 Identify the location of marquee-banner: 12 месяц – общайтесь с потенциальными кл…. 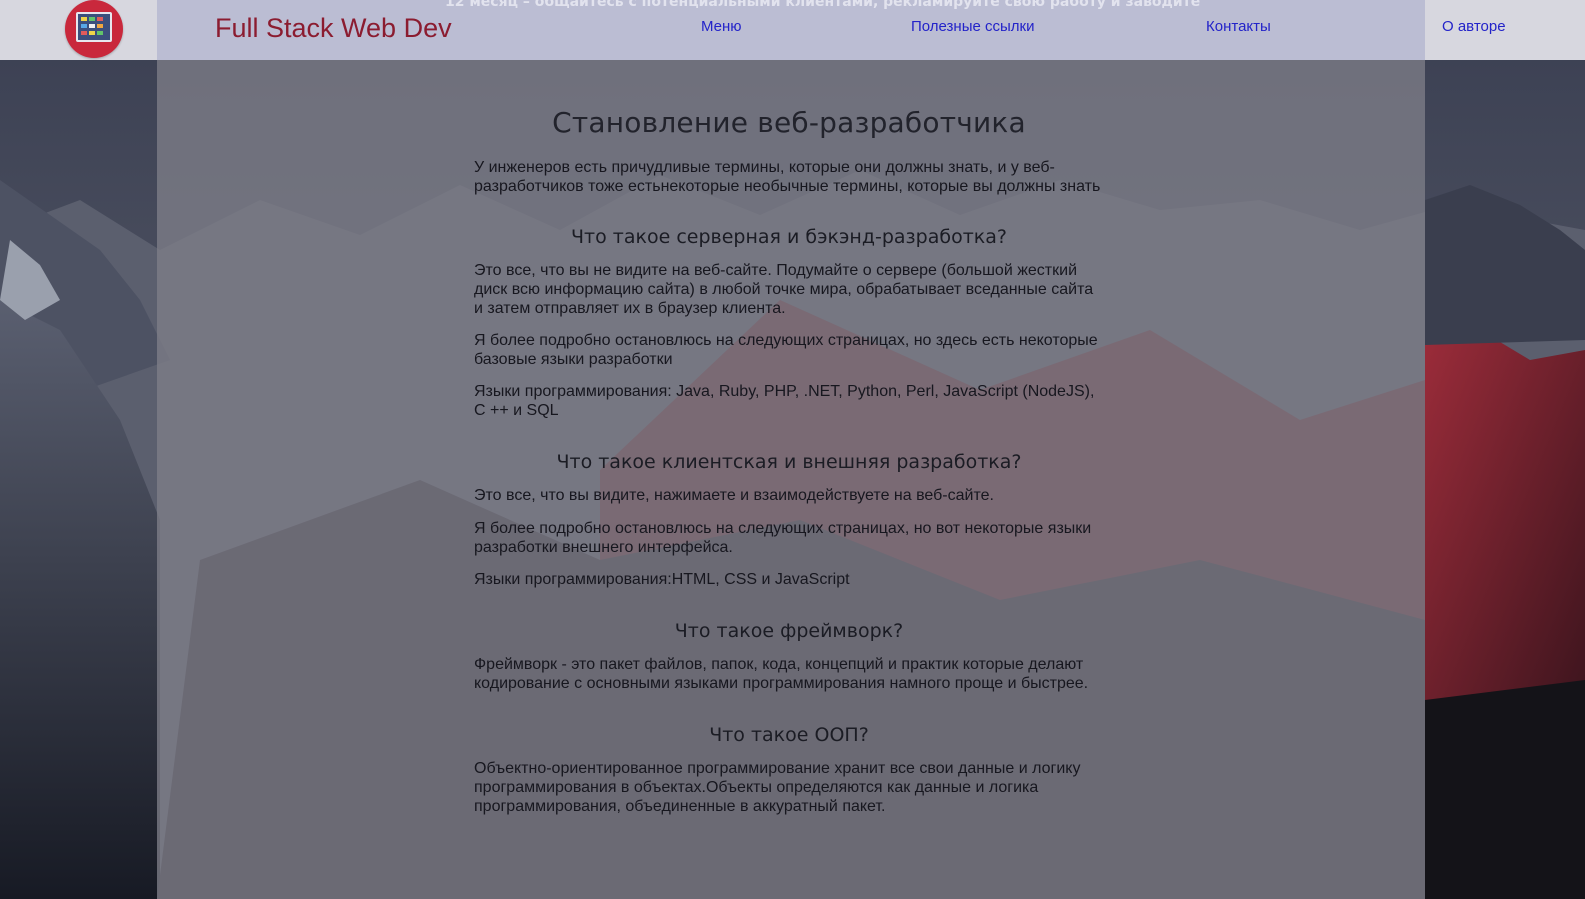
(825, 5).